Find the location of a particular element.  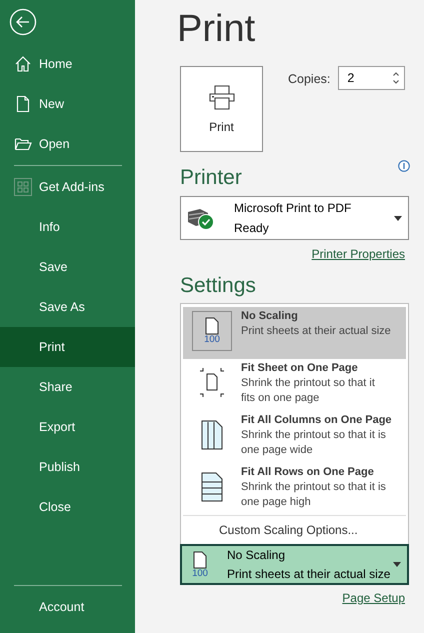

info-icon is located at coordinates (404, 166).